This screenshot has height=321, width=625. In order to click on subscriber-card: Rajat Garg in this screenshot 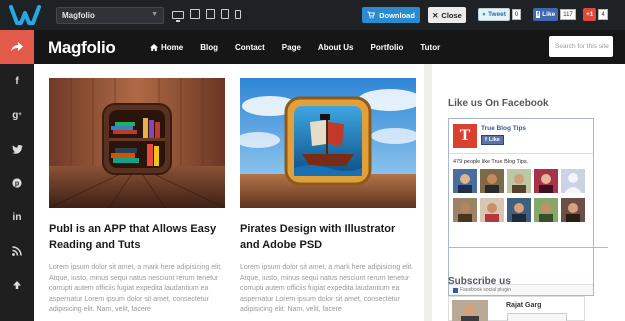, I will do `click(516, 308)`.